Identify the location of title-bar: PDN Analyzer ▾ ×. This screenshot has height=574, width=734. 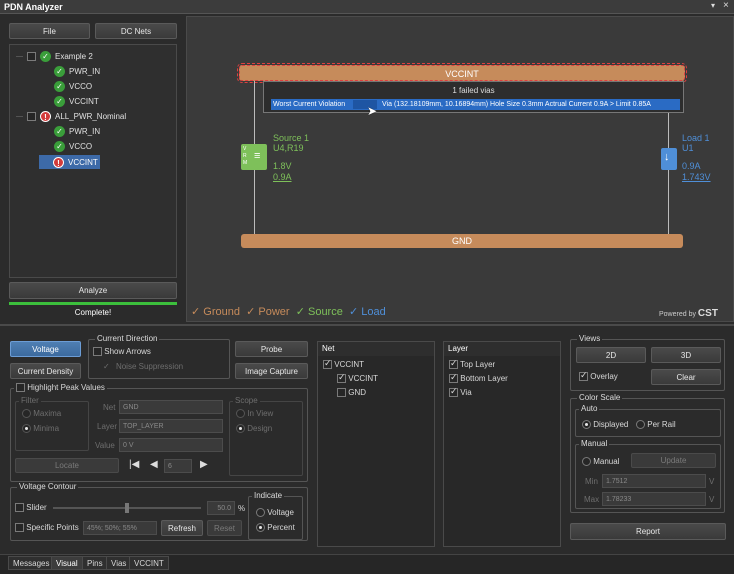
(367, 7).